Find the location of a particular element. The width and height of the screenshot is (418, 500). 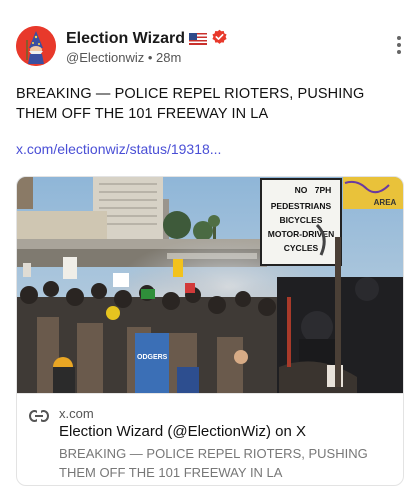

sign-line-5: CYCLES is located at coordinates (301, 248).